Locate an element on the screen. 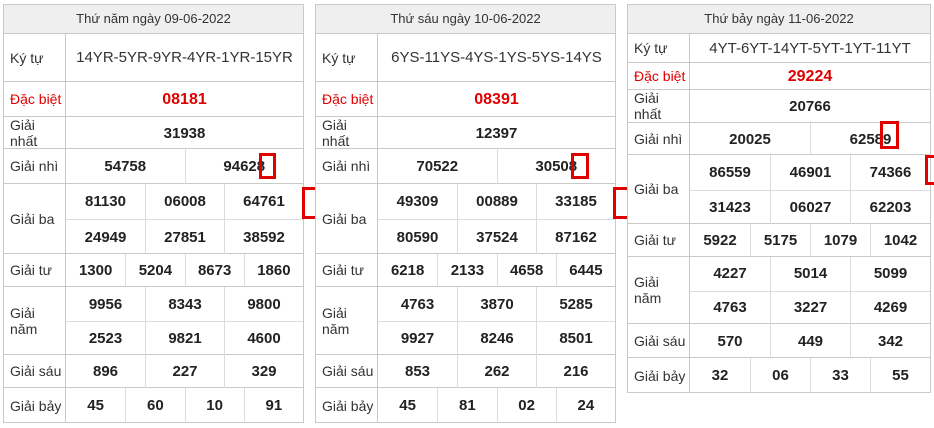 This screenshot has width=934, height=428. tu-number: 1042 is located at coordinates (900, 240).